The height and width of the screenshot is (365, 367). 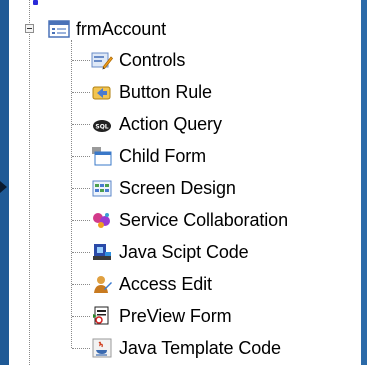 I want to click on button-rule-icon, so click(x=102, y=92).